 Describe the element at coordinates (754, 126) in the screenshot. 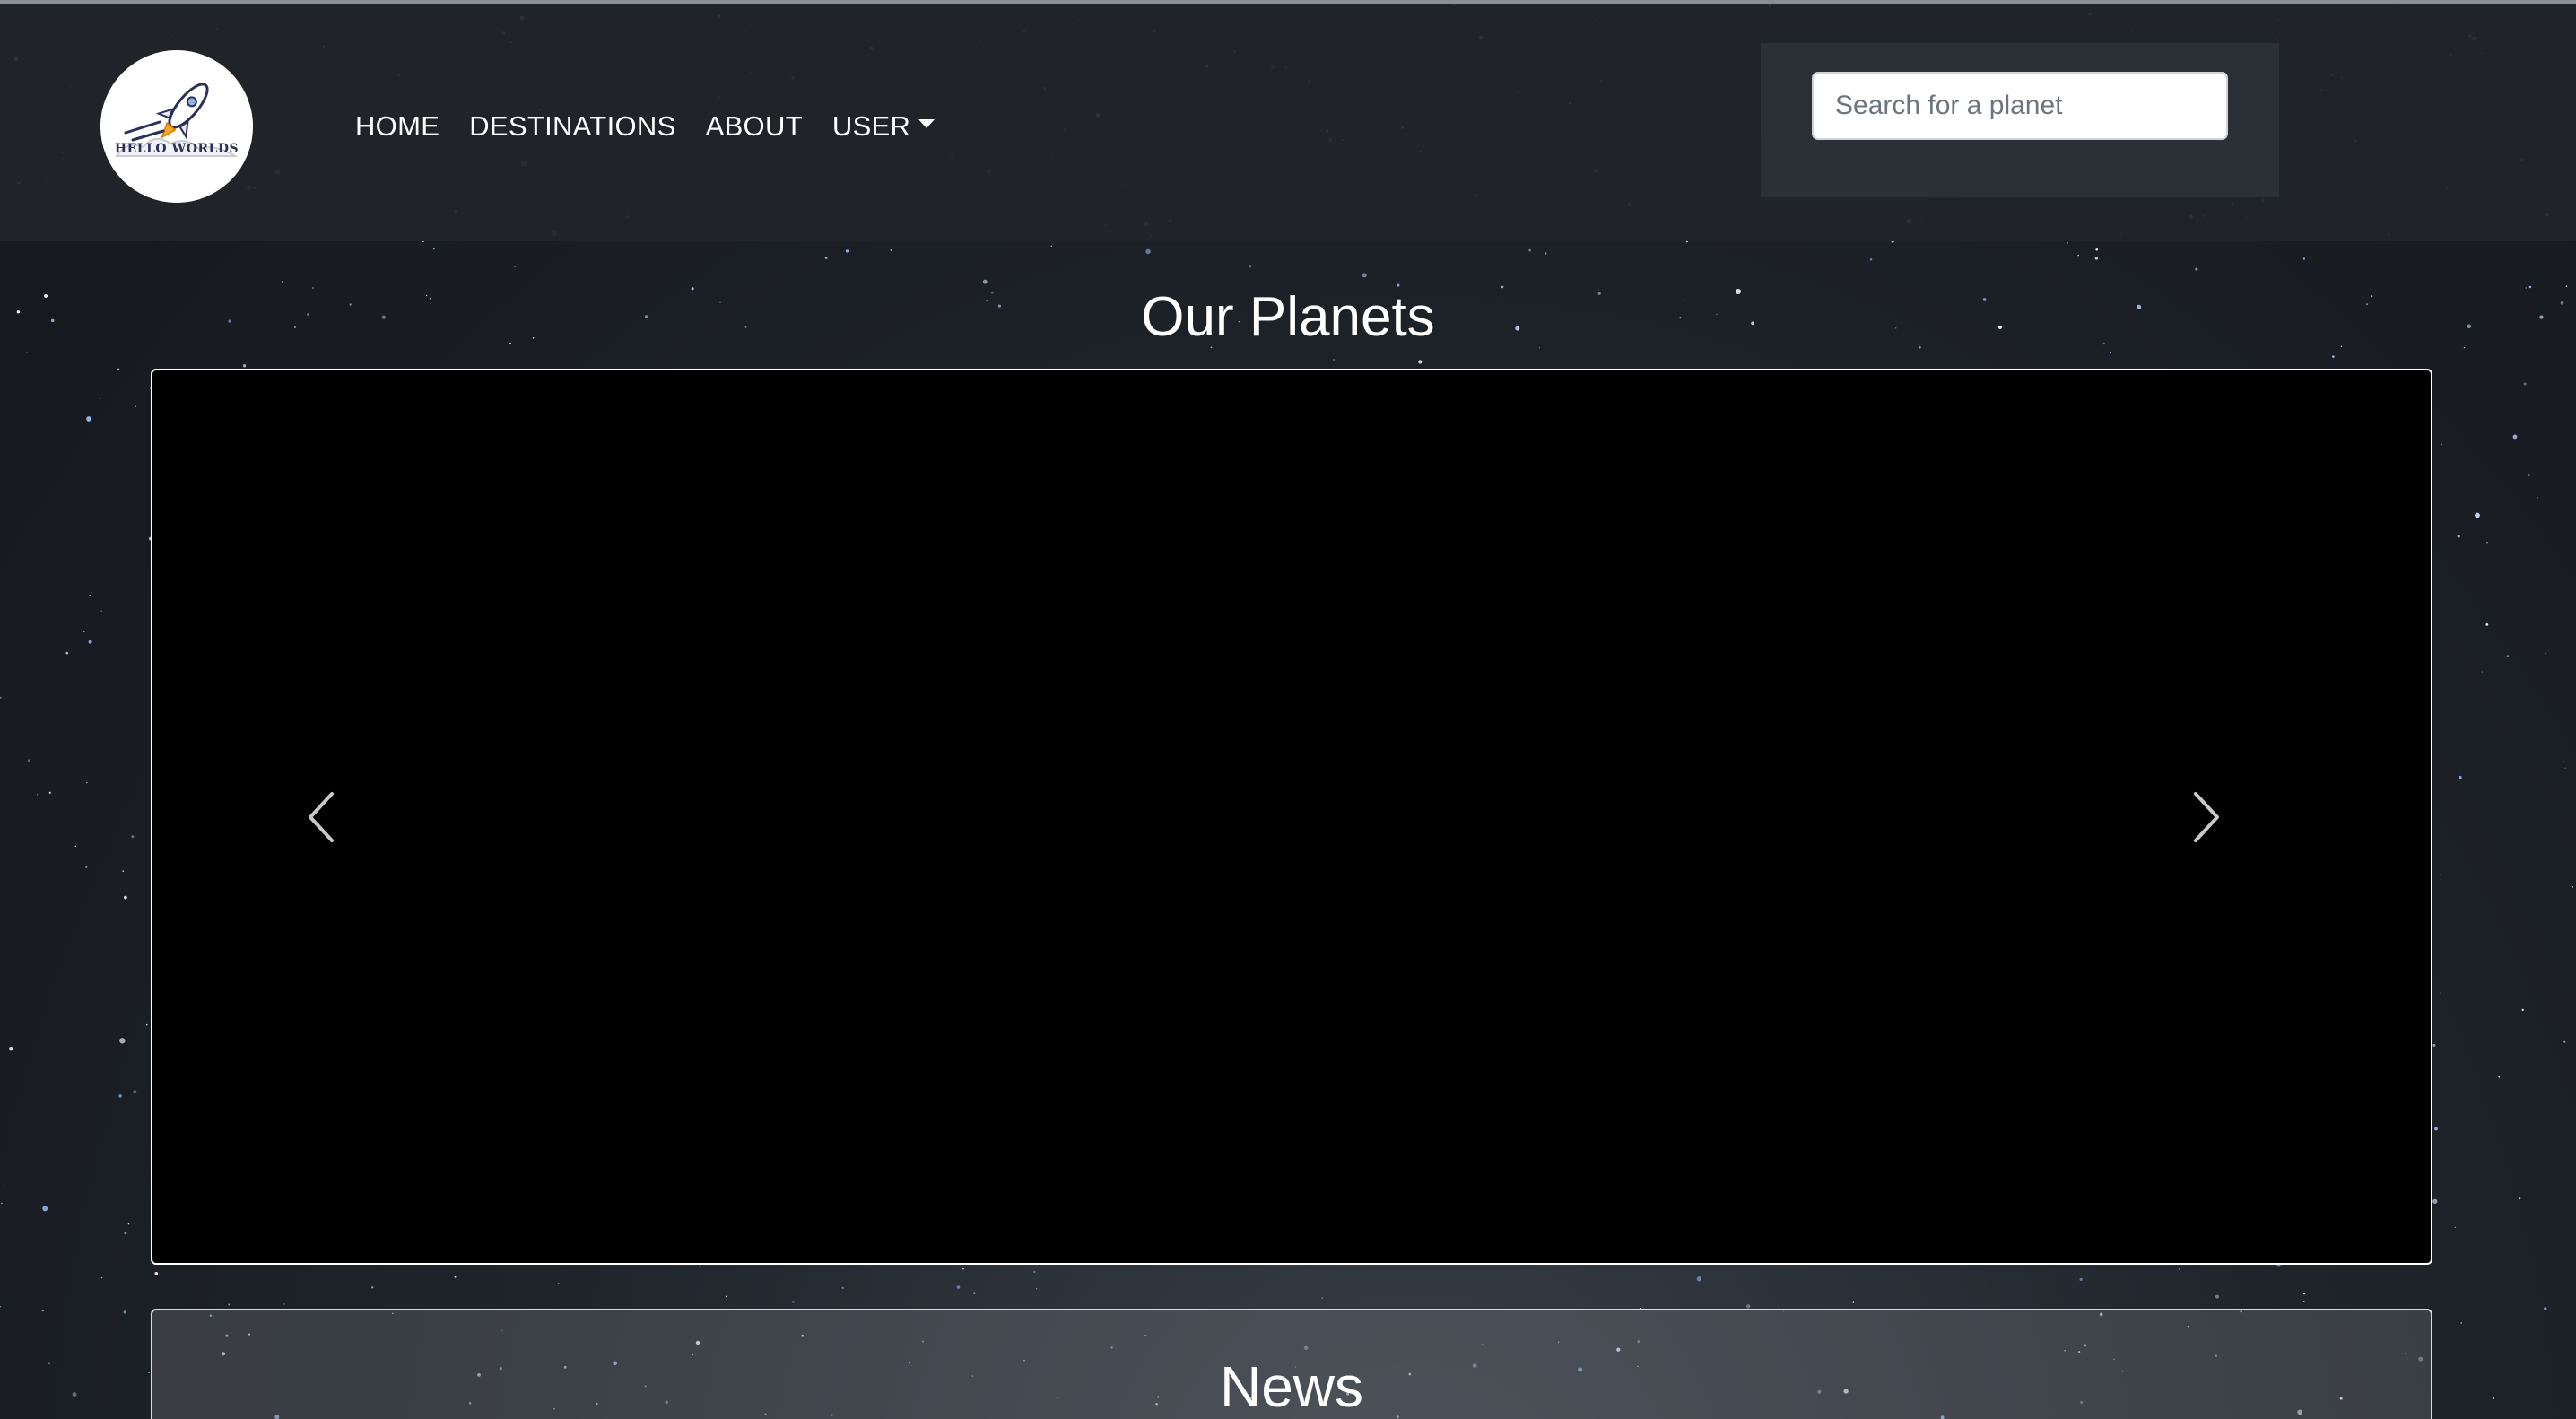

I see `nav-about-link: ABOUT` at that location.